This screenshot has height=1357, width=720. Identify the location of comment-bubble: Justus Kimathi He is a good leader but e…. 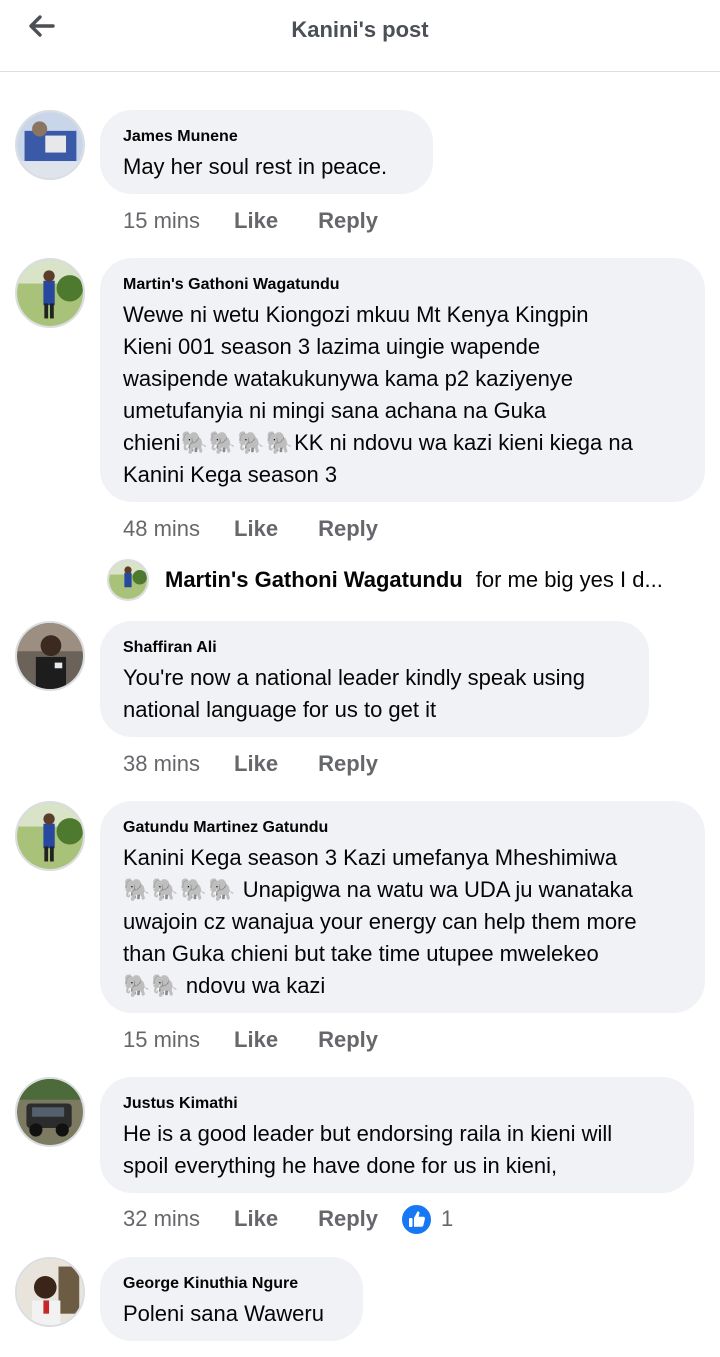
(397, 1135).